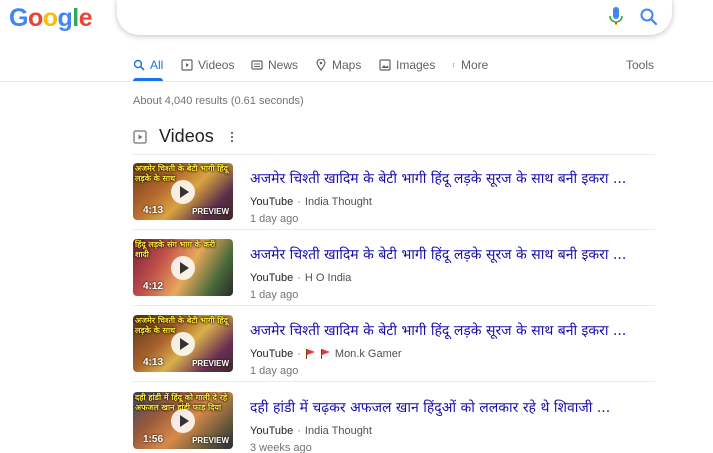 Image resolution: width=713 pixels, height=453 pixels. What do you see at coordinates (616, 17) in the screenshot?
I see `microphone-icon` at bounding box center [616, 17].